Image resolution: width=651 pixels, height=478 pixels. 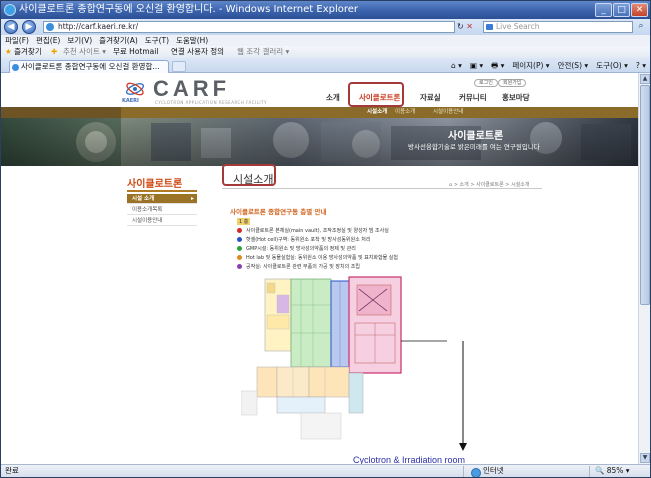 What do you see at coordinates (612, 471) in the screenshot?
I see `zoom-level: 🔍 85% ▾` at bounding box center [612, 471].